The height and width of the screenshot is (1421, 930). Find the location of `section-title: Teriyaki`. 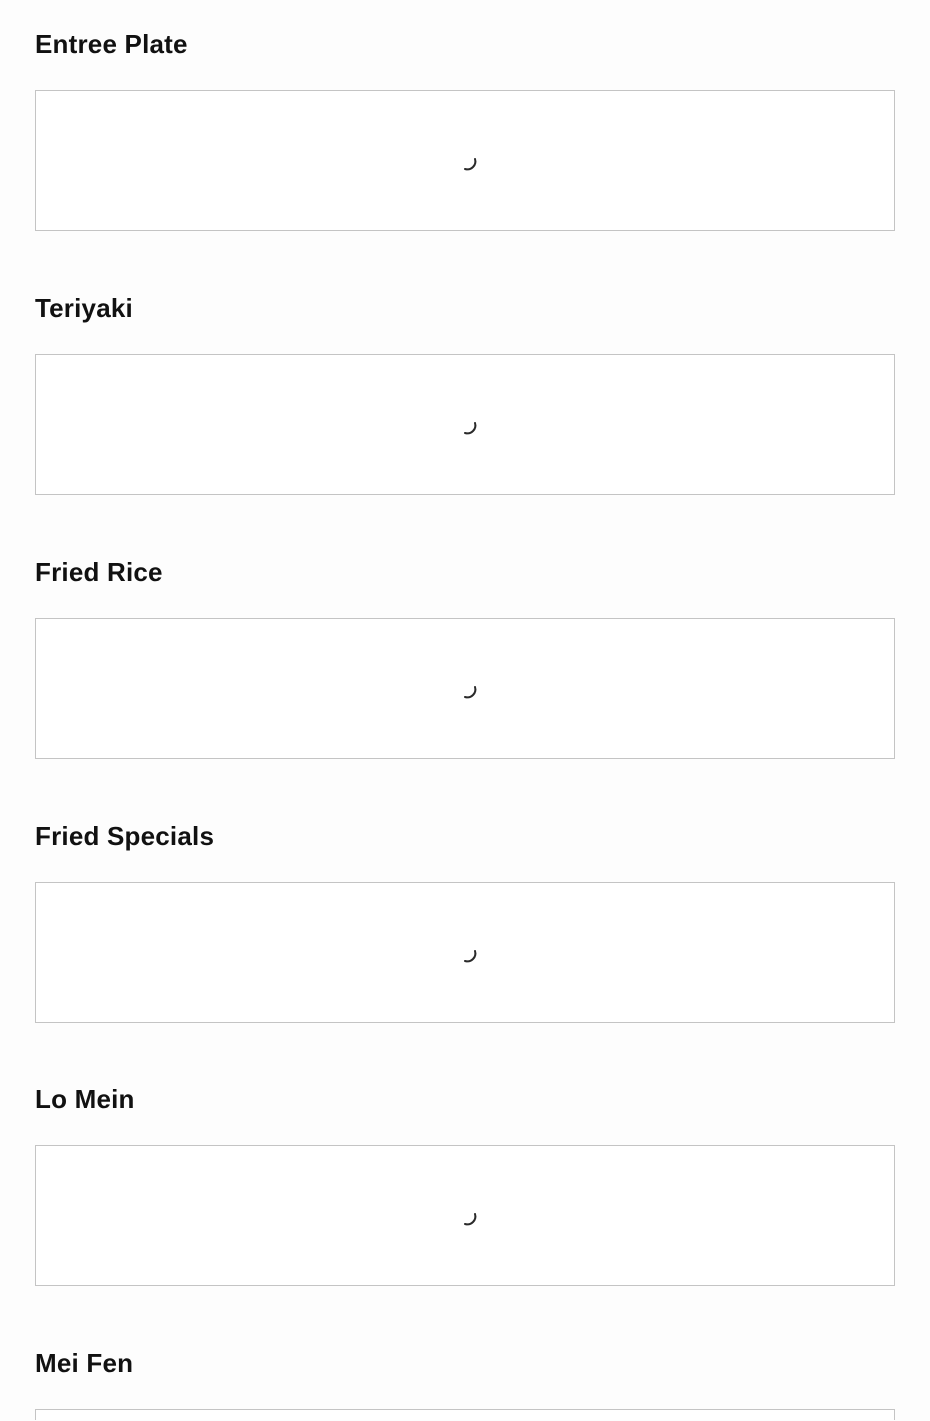

section-title: Teriyaki is located at coordinates (84, 308).